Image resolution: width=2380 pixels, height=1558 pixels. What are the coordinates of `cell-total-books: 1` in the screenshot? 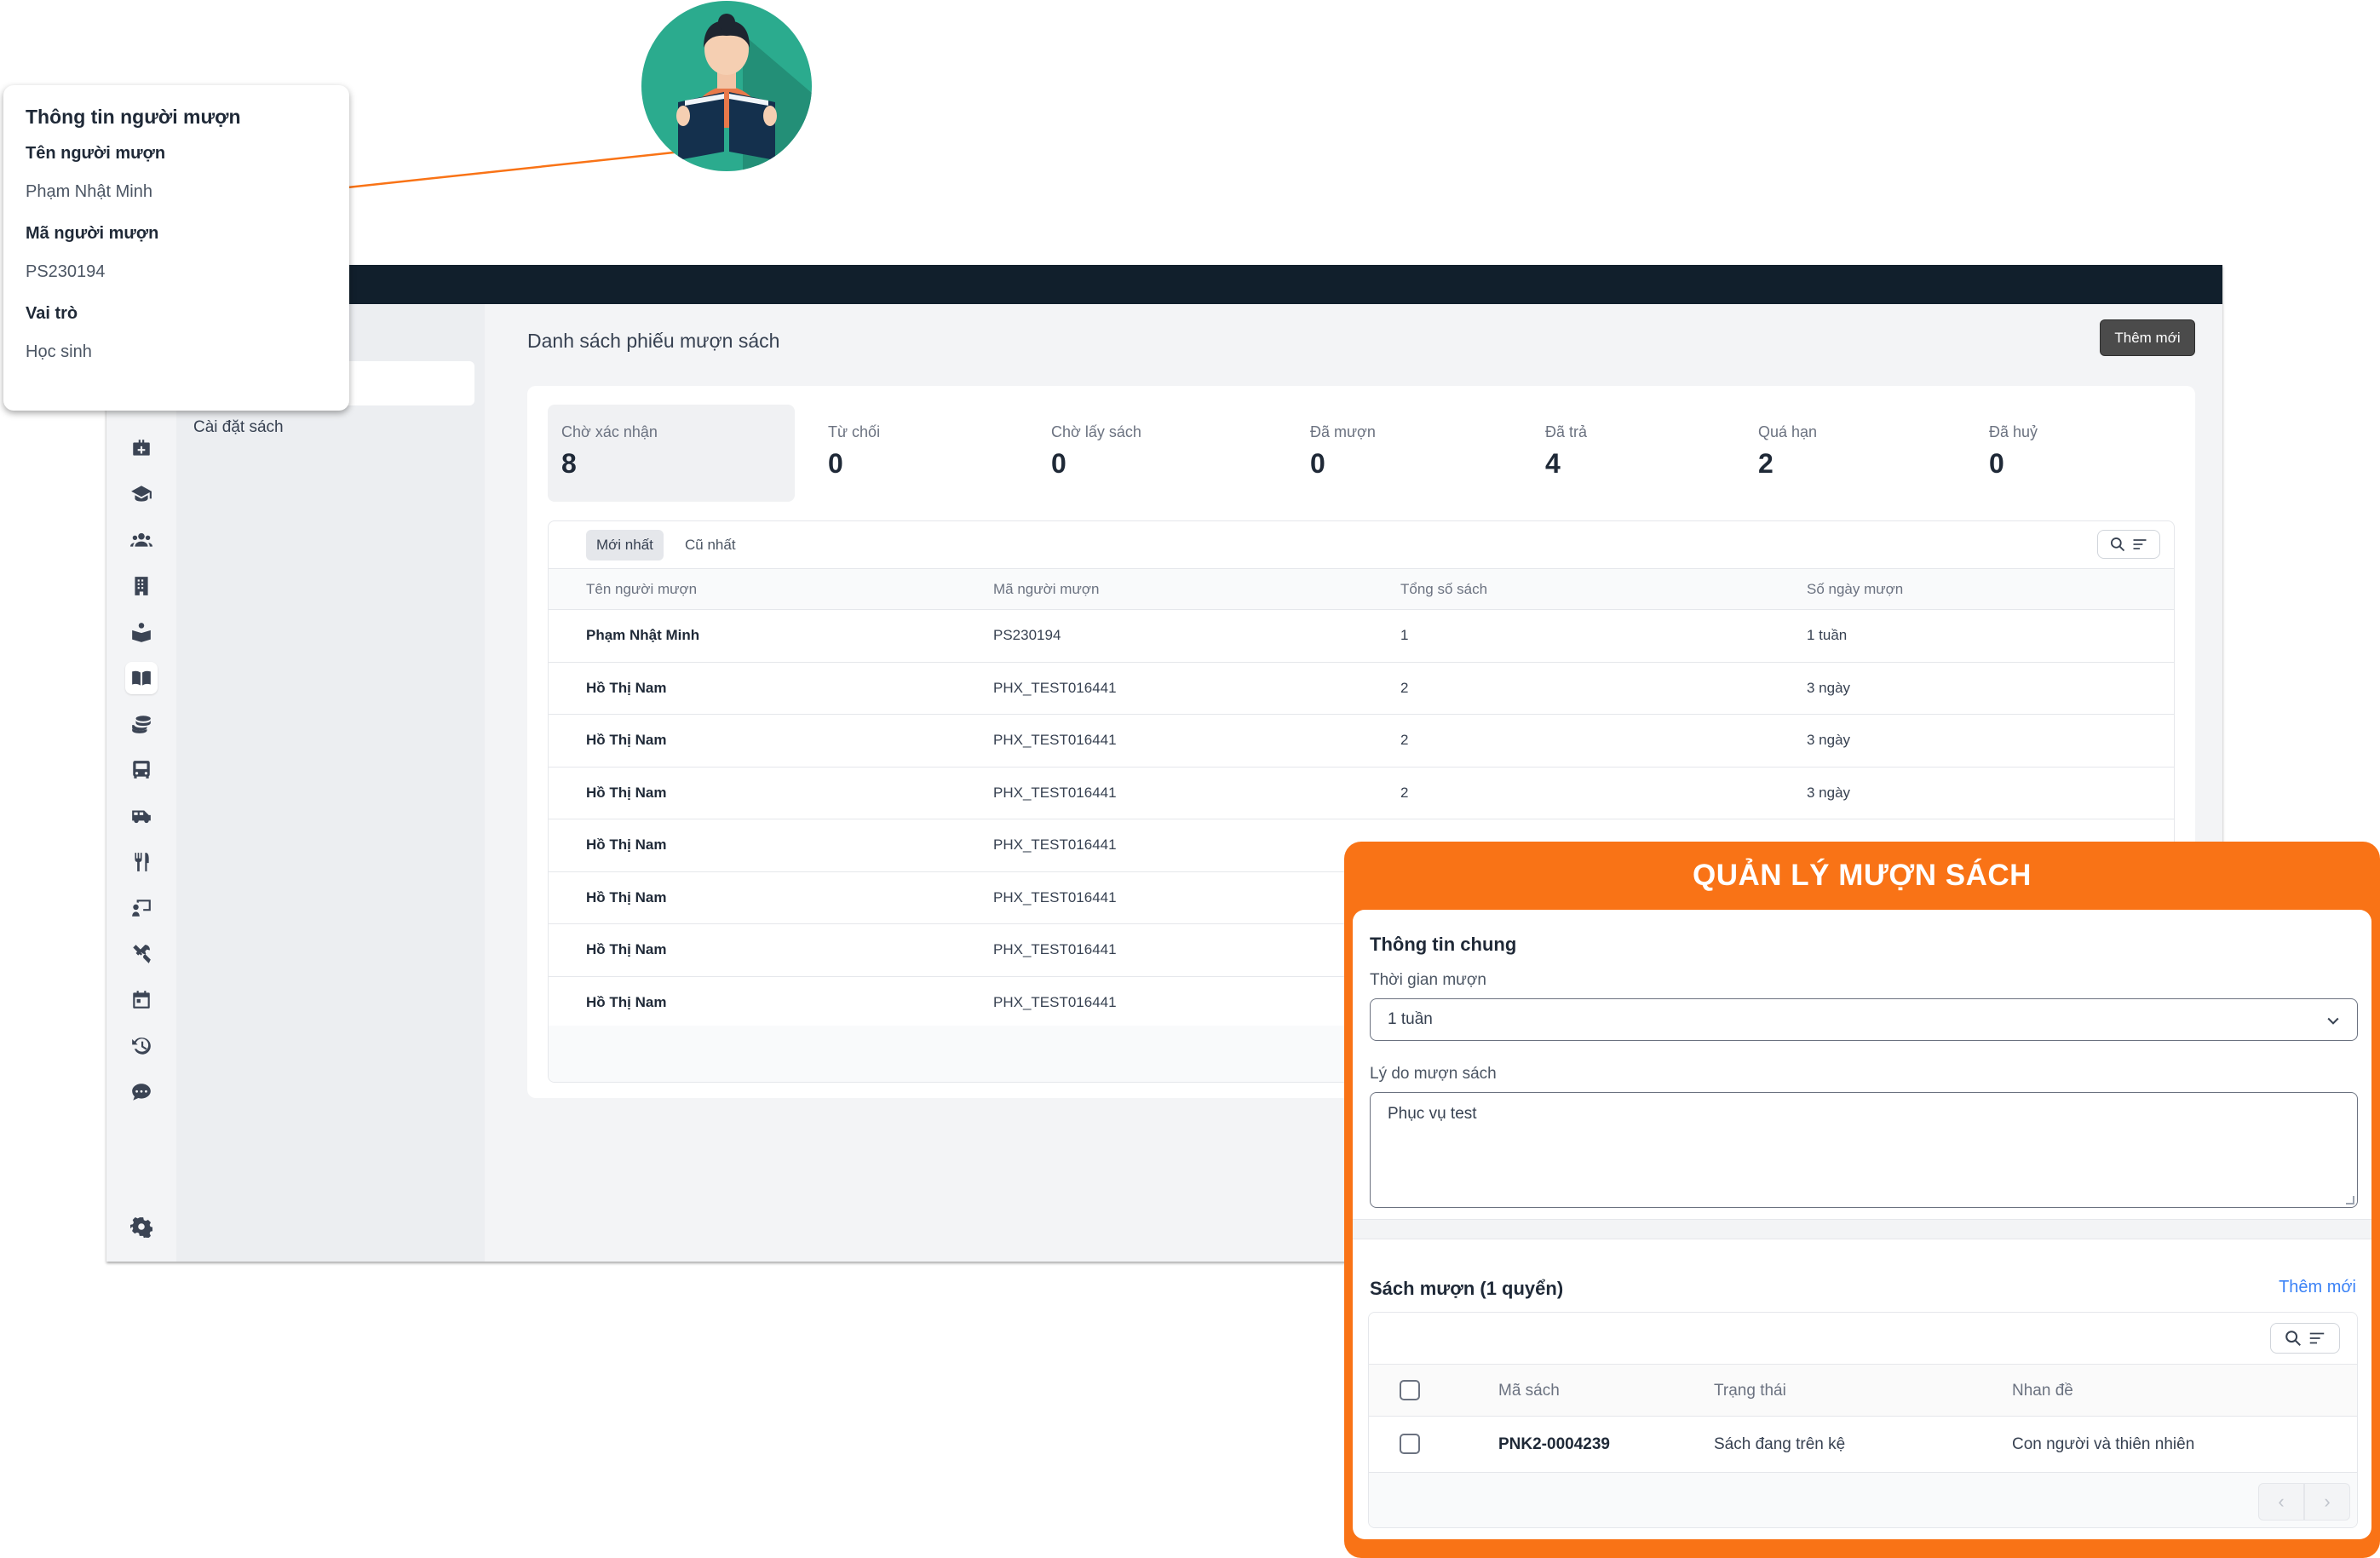 It's located at (1405, 635).